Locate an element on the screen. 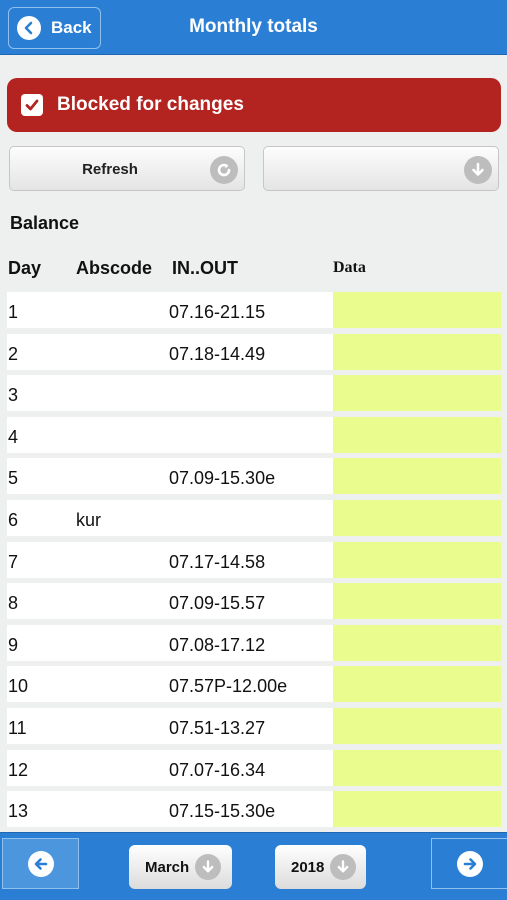  header-data: Data is located at coordinates (349, 267).